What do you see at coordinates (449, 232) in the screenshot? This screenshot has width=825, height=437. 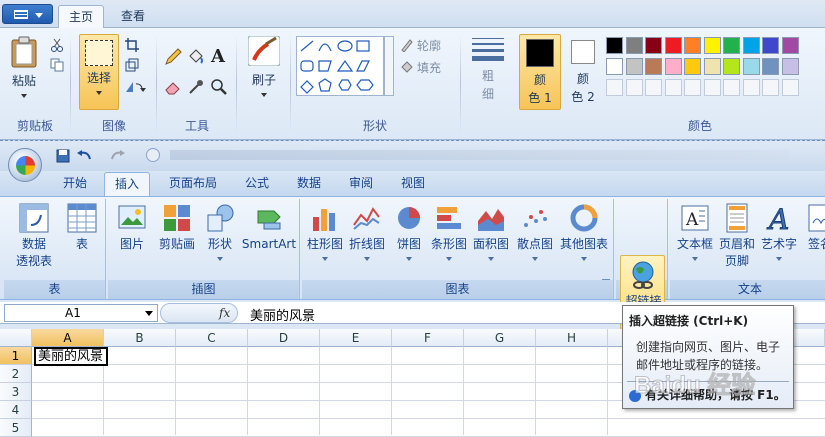 I see `bar-chart-button: 条形图` at bounding box center [449, 232].